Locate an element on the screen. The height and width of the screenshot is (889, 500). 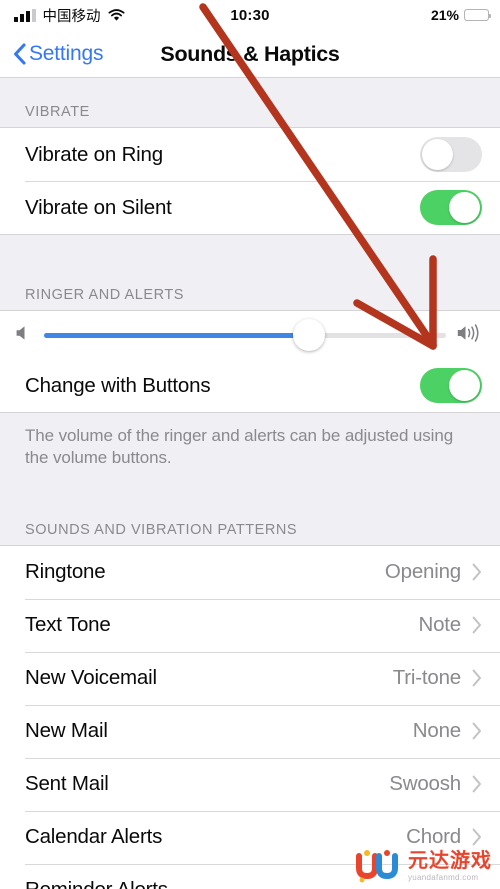
row-label: Sent Mail is located at coordinates (67, 784).